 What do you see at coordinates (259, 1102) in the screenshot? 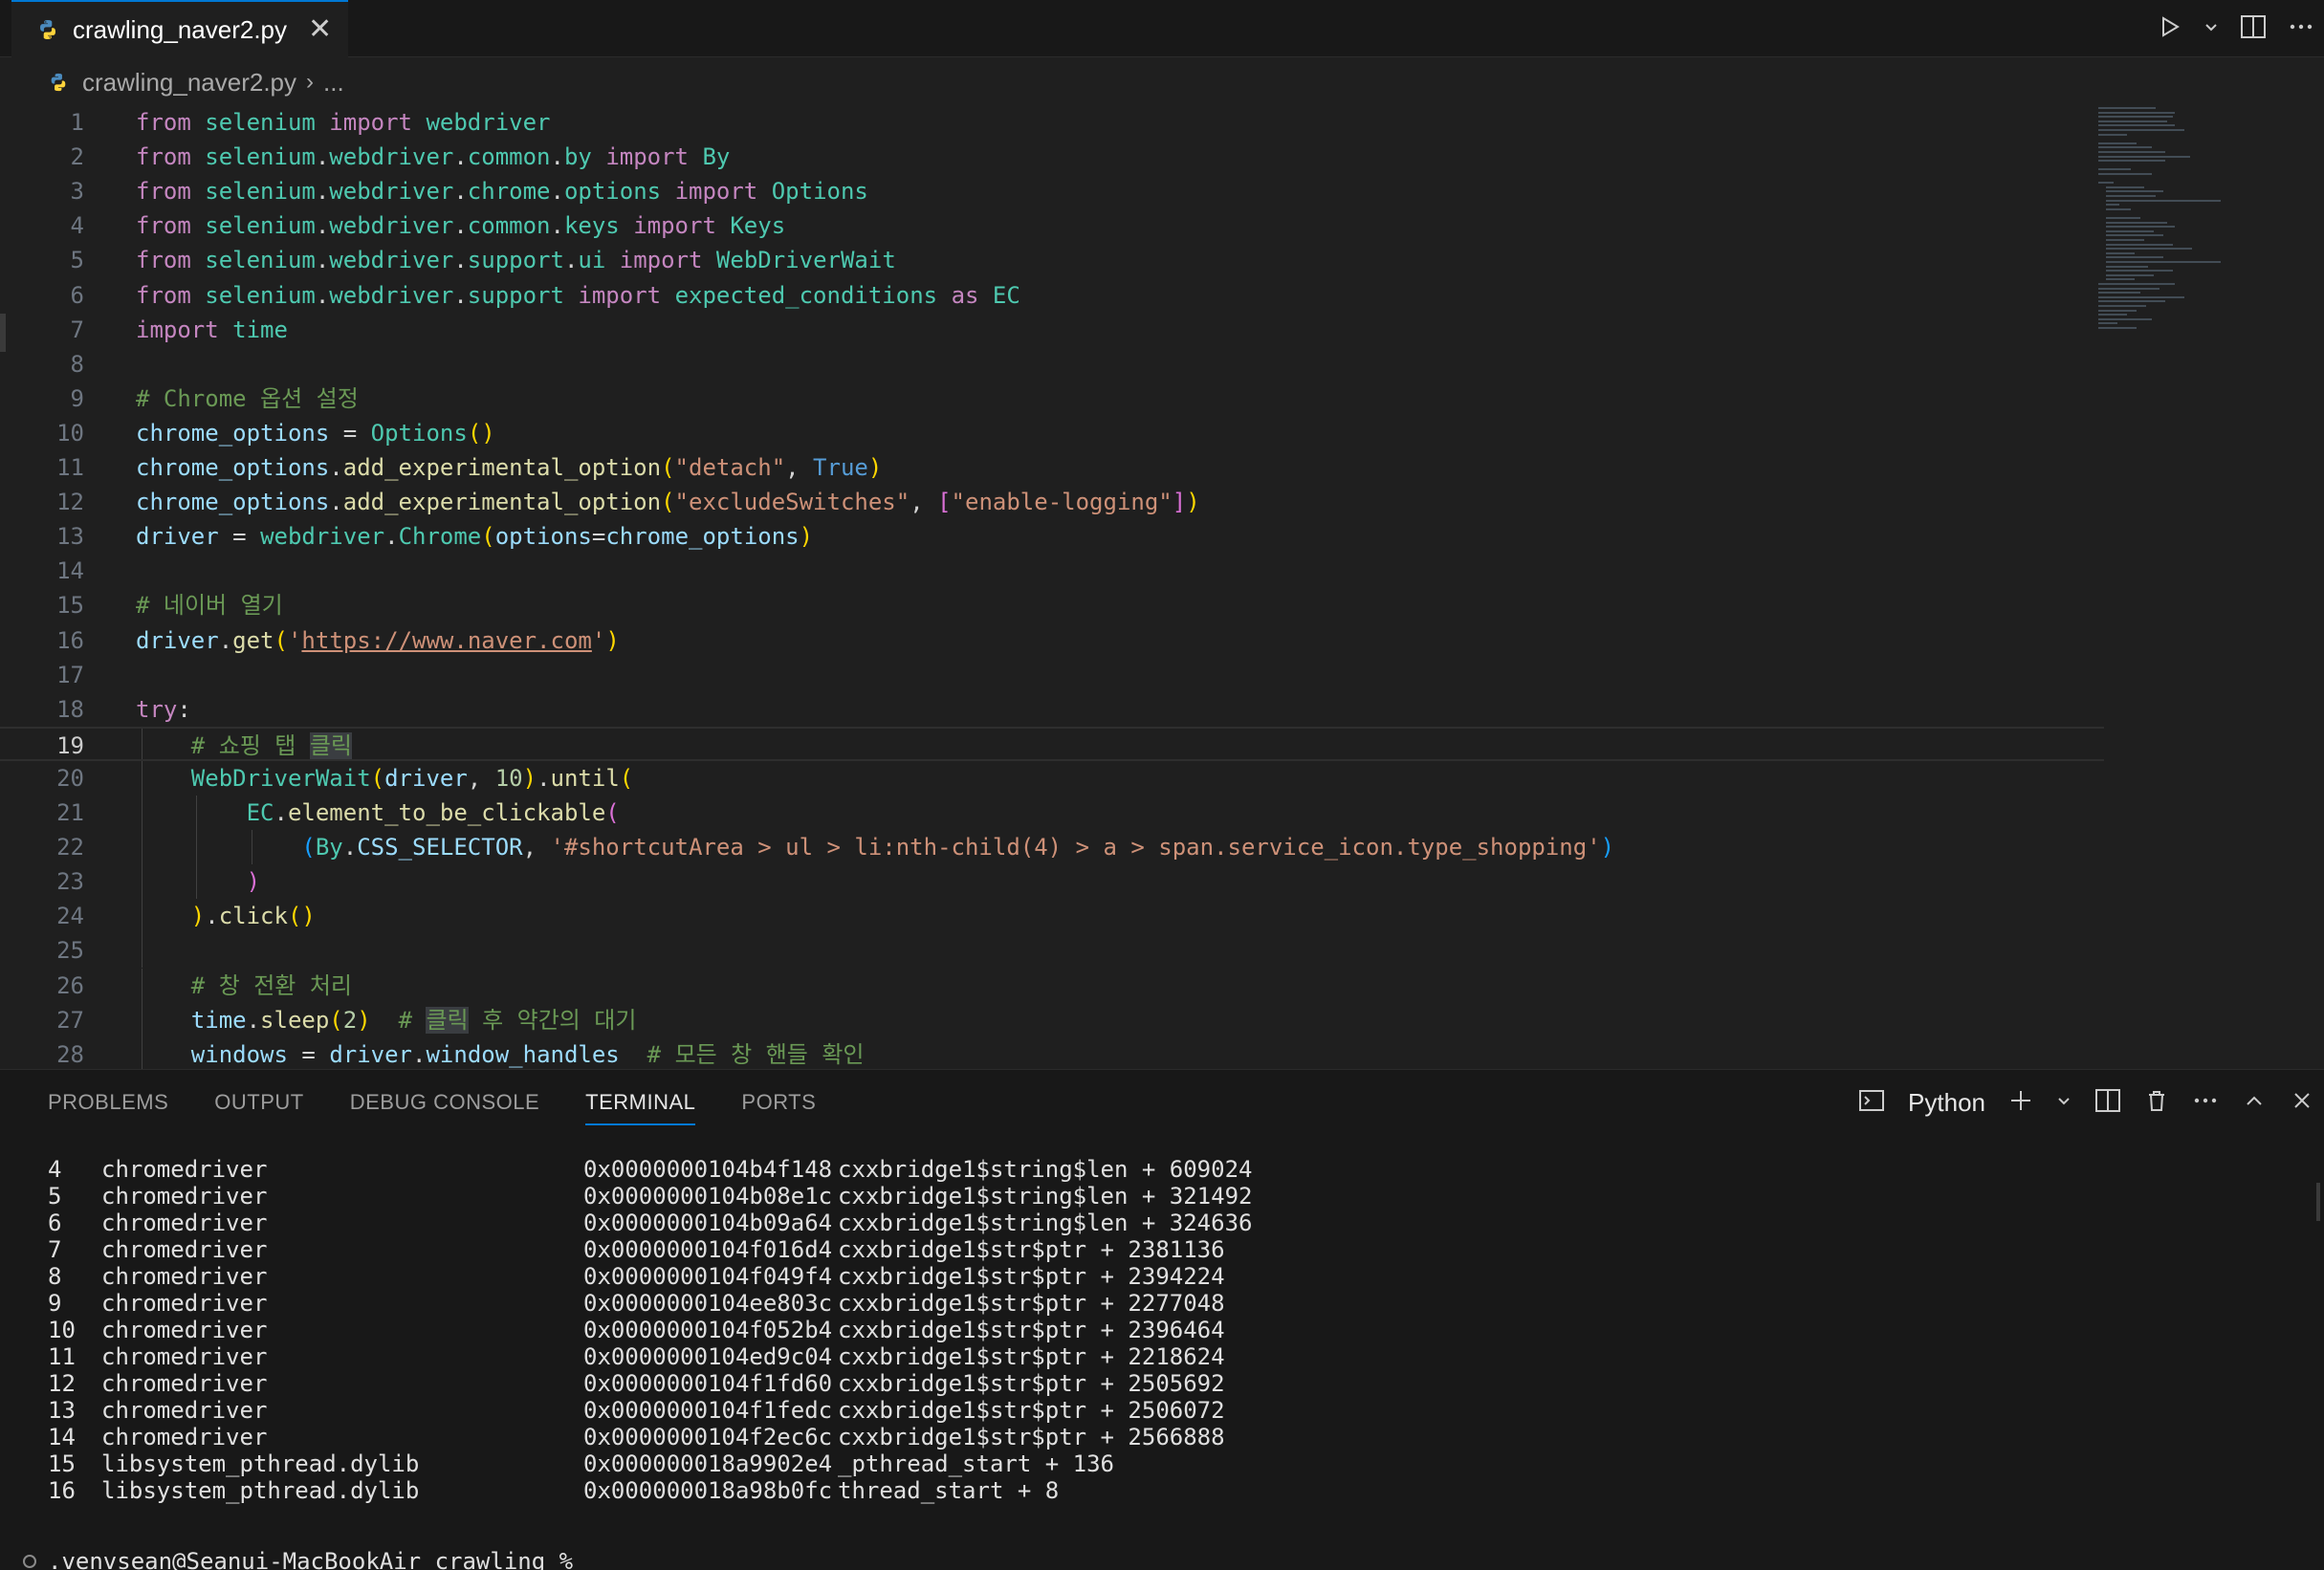
I see `tab-output: OUTPUT` at bounding box center [259, 1102].